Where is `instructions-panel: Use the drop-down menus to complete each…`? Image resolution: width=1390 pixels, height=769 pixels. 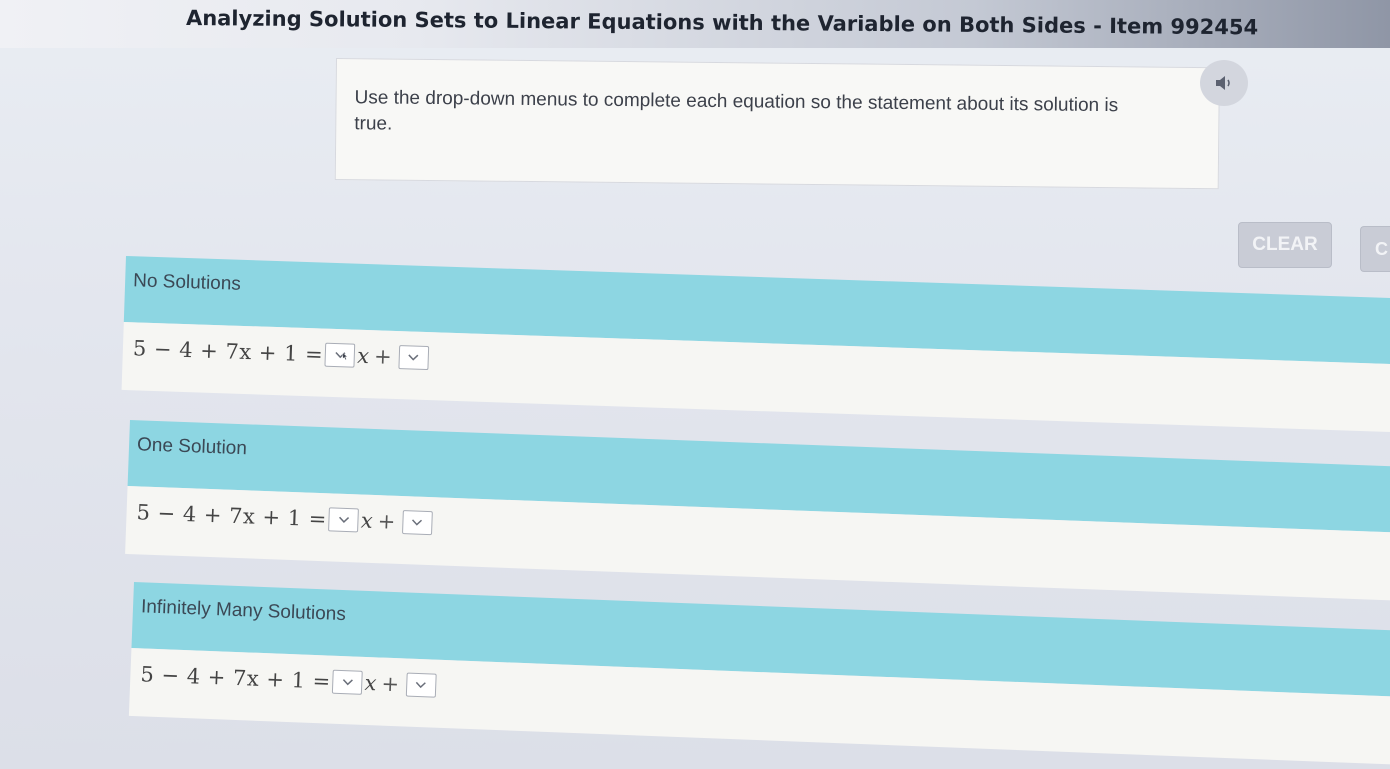 instructions-panel: Use the drop-down menus to complete each… is located at coordinates (777, 124).